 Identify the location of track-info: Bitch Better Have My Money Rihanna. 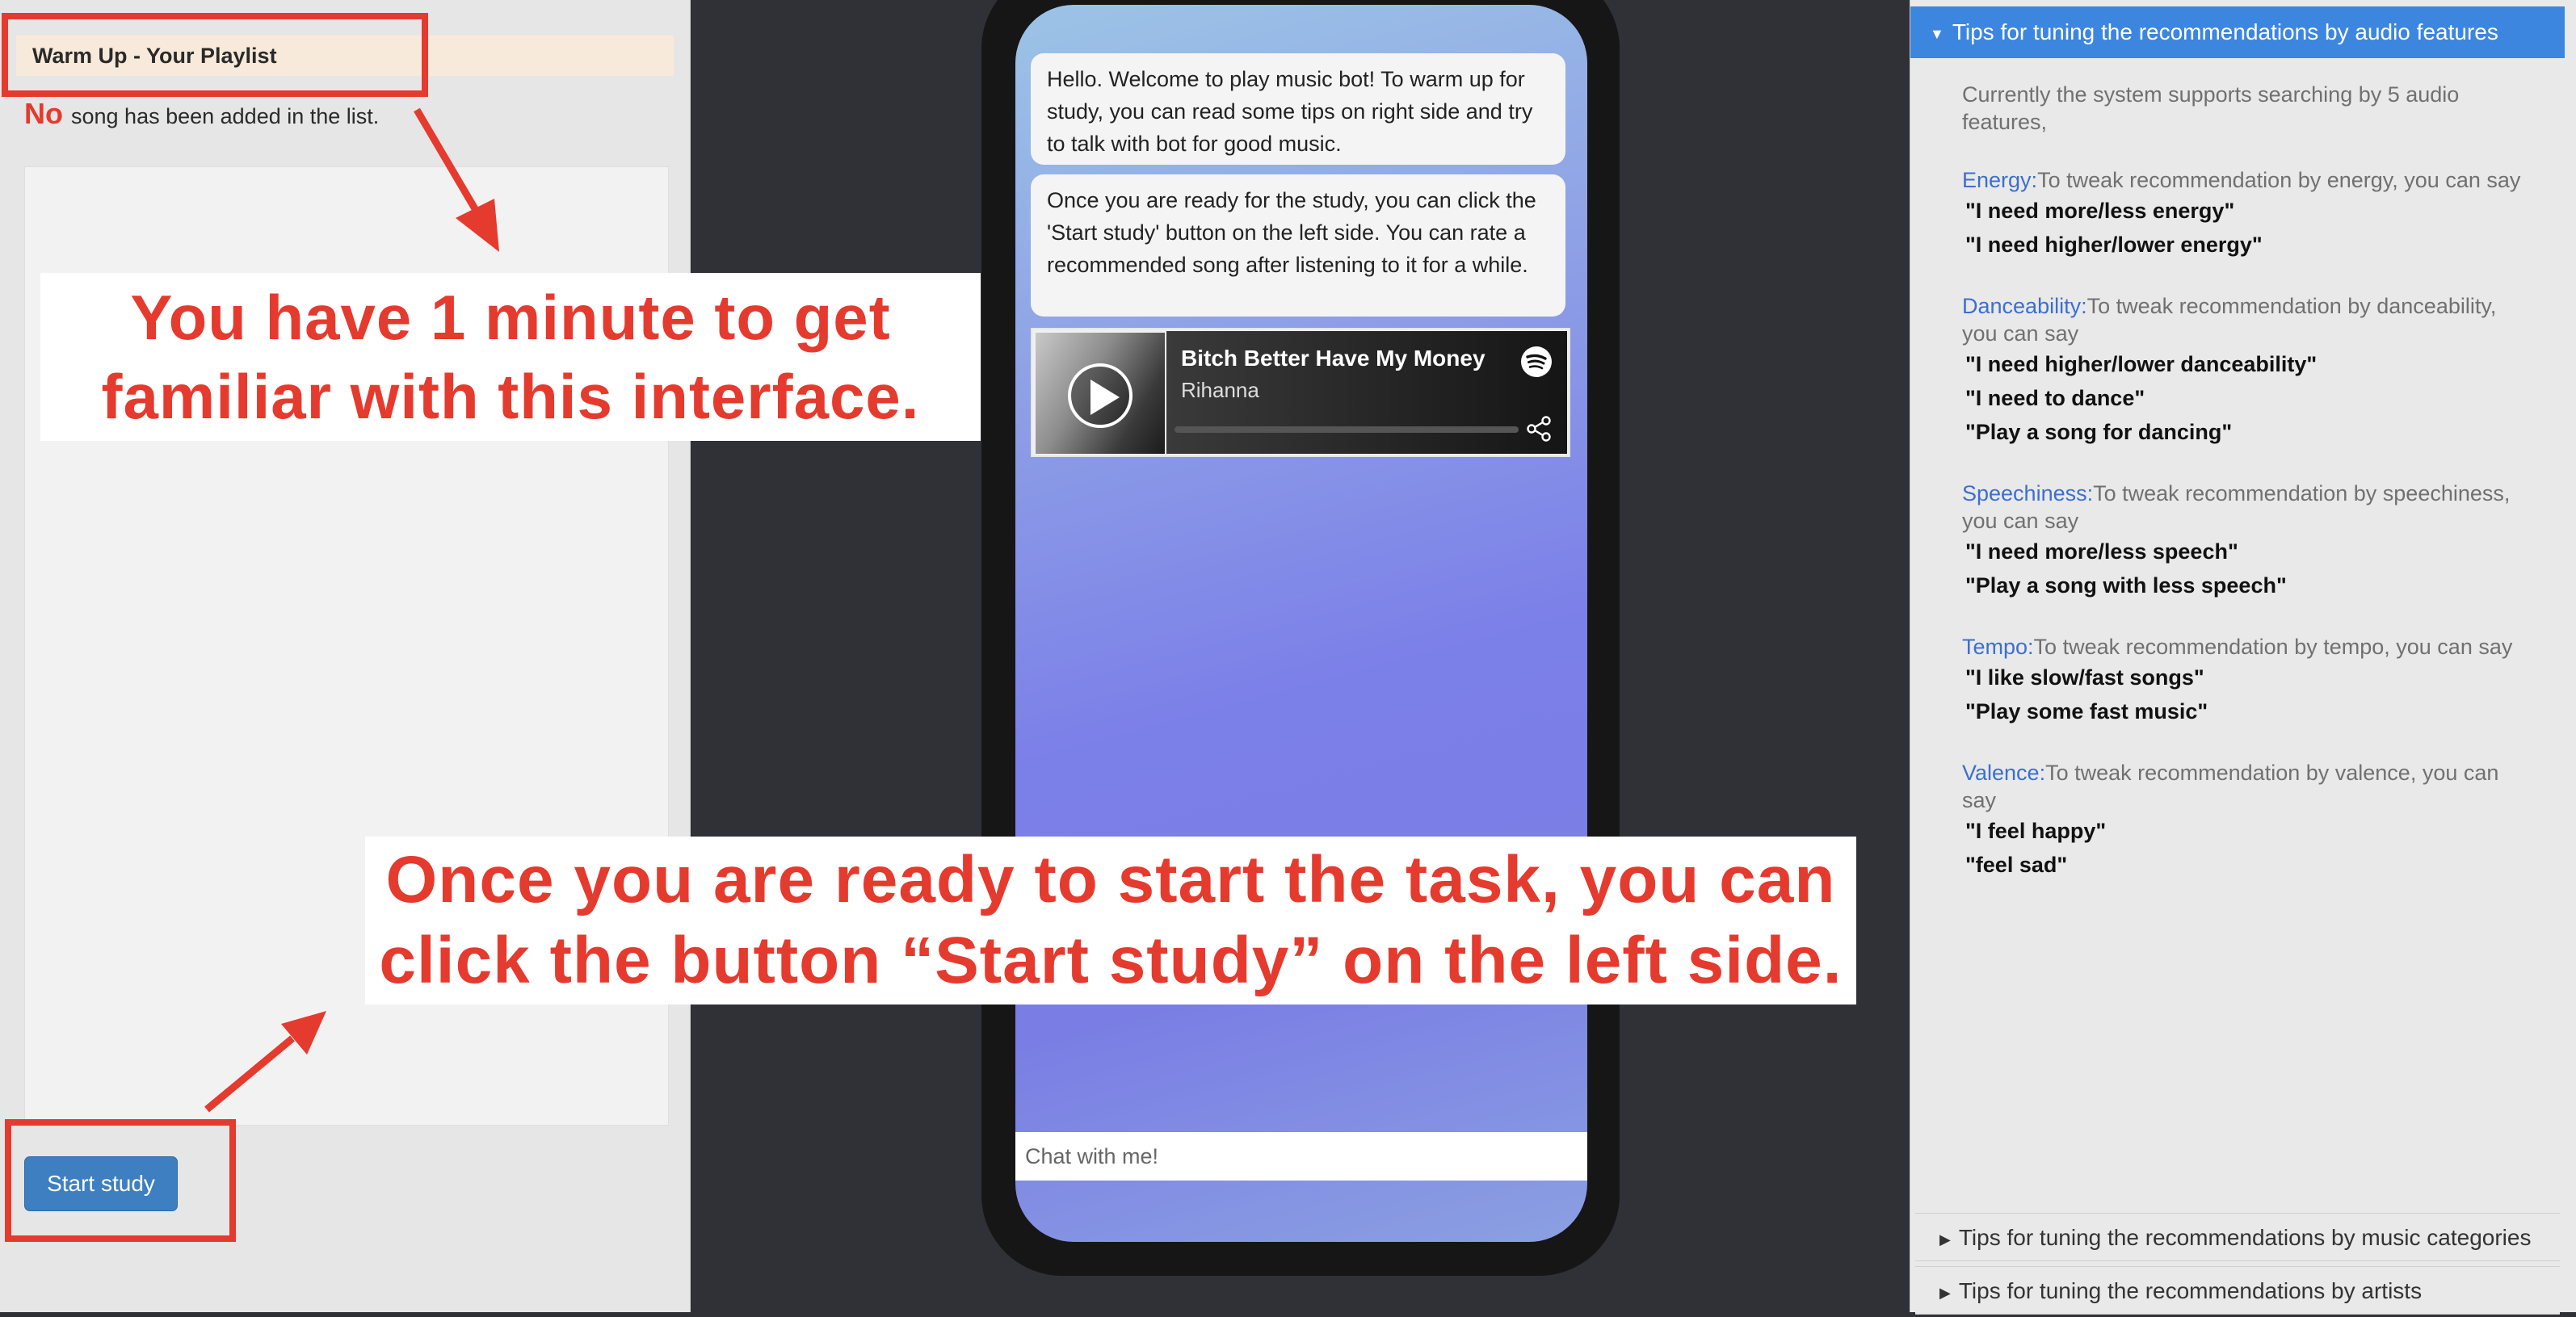
(1367, 392).